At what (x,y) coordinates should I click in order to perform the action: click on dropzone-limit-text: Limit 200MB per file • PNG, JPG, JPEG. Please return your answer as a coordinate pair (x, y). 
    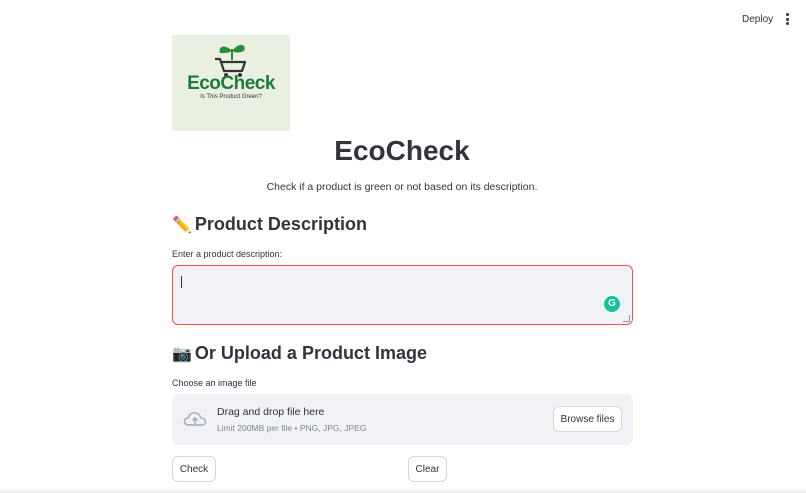
    Looking at the image, I should click on (292, 428).